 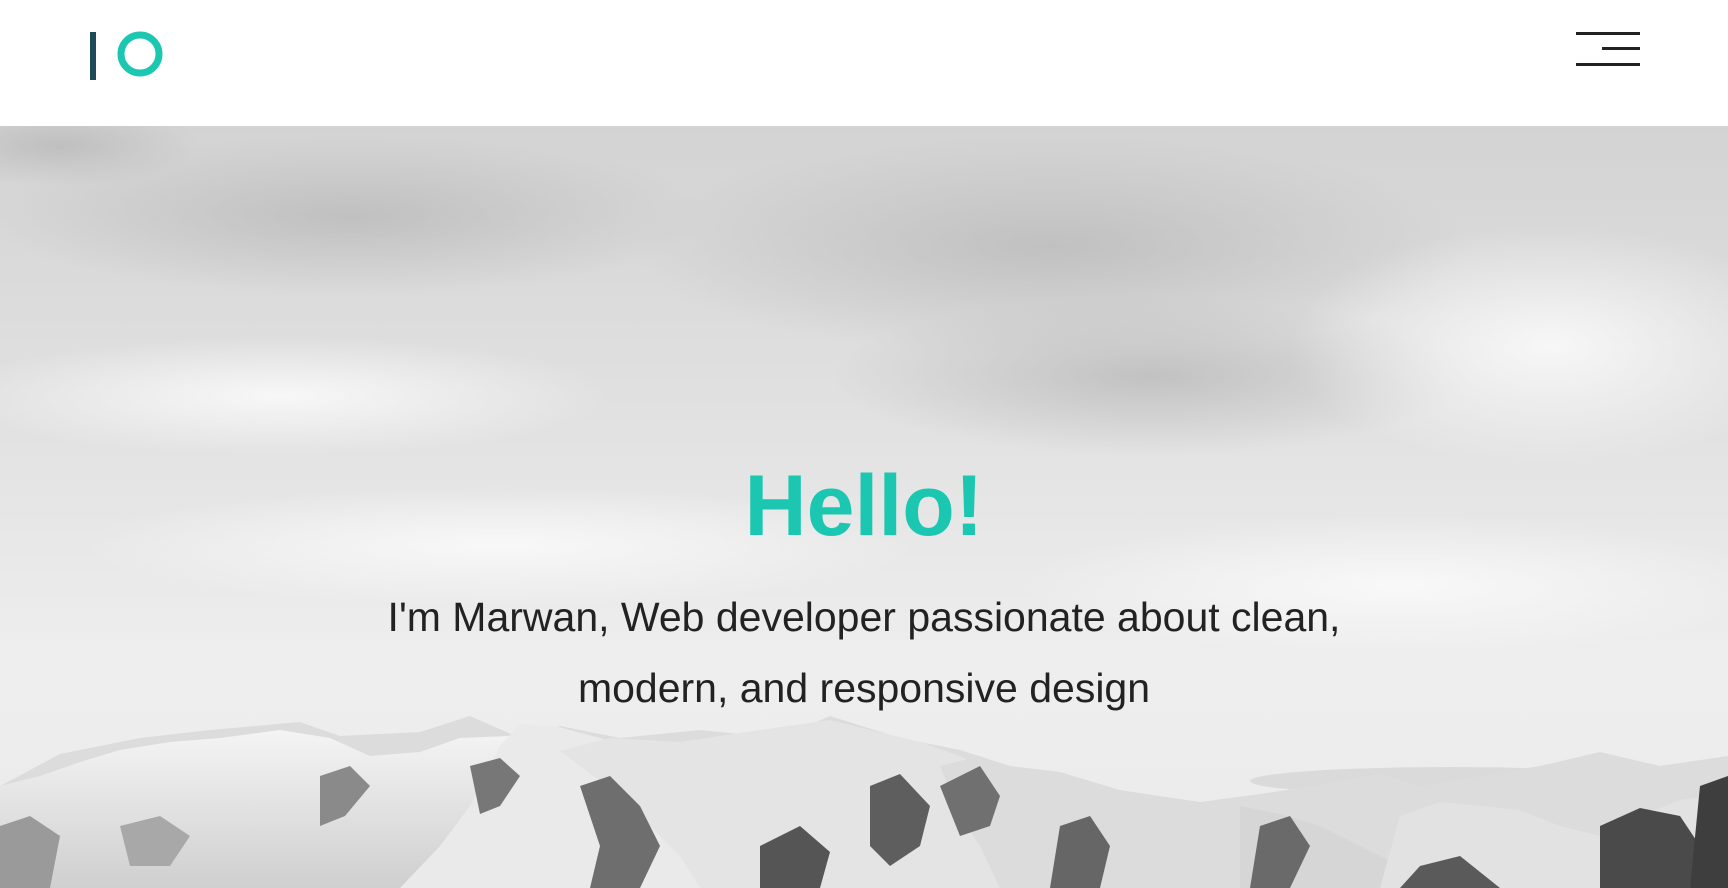 I want to click on site-logo, so click(x=128, y=56).